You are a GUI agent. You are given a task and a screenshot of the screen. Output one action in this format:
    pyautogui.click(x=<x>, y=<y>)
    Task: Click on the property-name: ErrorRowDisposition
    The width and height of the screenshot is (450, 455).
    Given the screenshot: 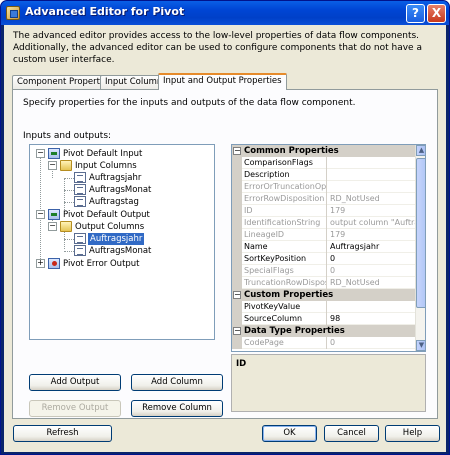 What is the action you would take?
    pyautogui.click(x=285, y=199)
    